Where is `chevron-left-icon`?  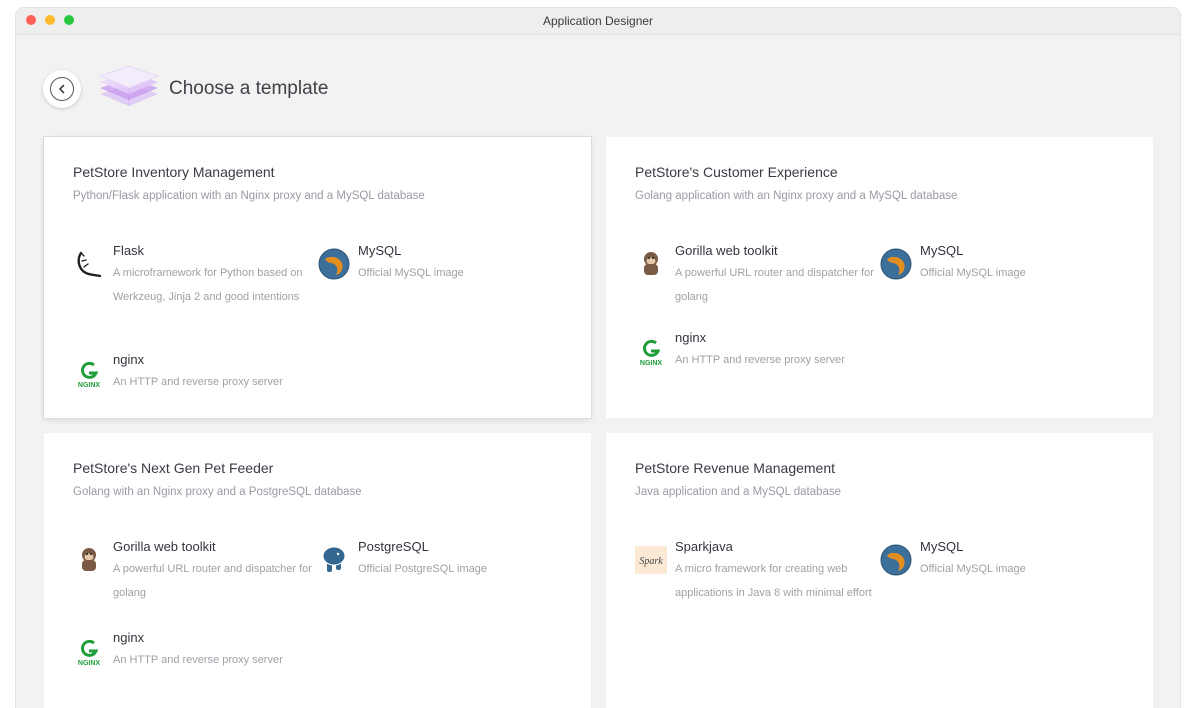 chevron-left-icon is located at coordinates (62, 89).